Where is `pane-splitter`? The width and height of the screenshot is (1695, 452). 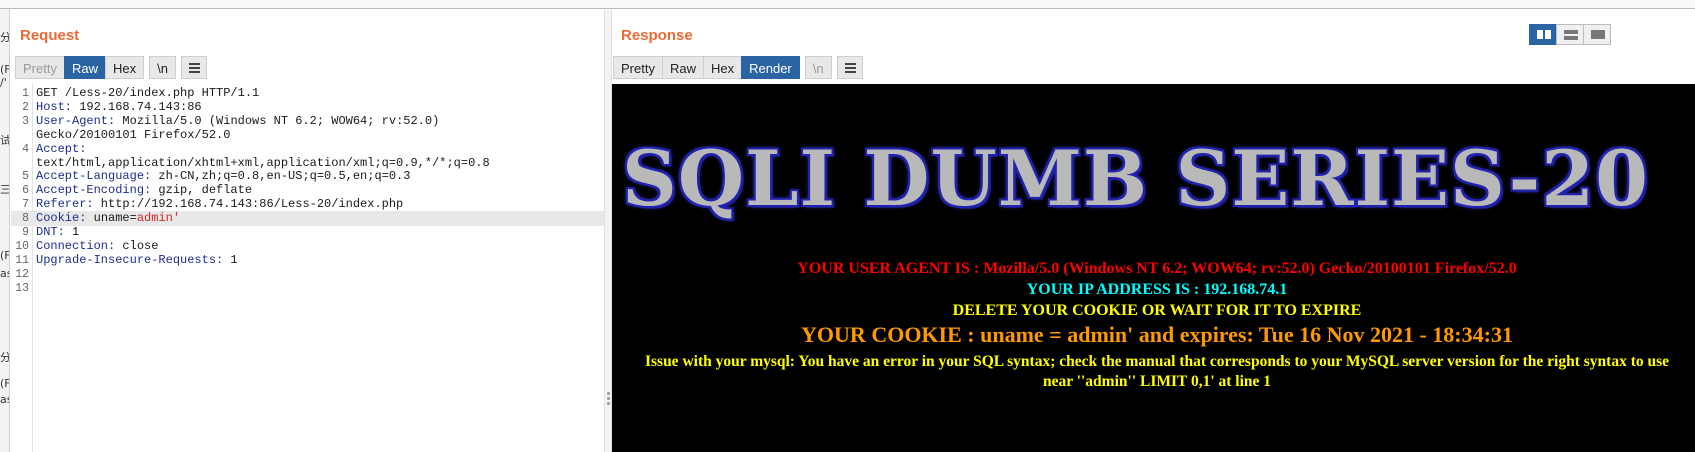 pane-splitter is located at coordinates (608, 231).